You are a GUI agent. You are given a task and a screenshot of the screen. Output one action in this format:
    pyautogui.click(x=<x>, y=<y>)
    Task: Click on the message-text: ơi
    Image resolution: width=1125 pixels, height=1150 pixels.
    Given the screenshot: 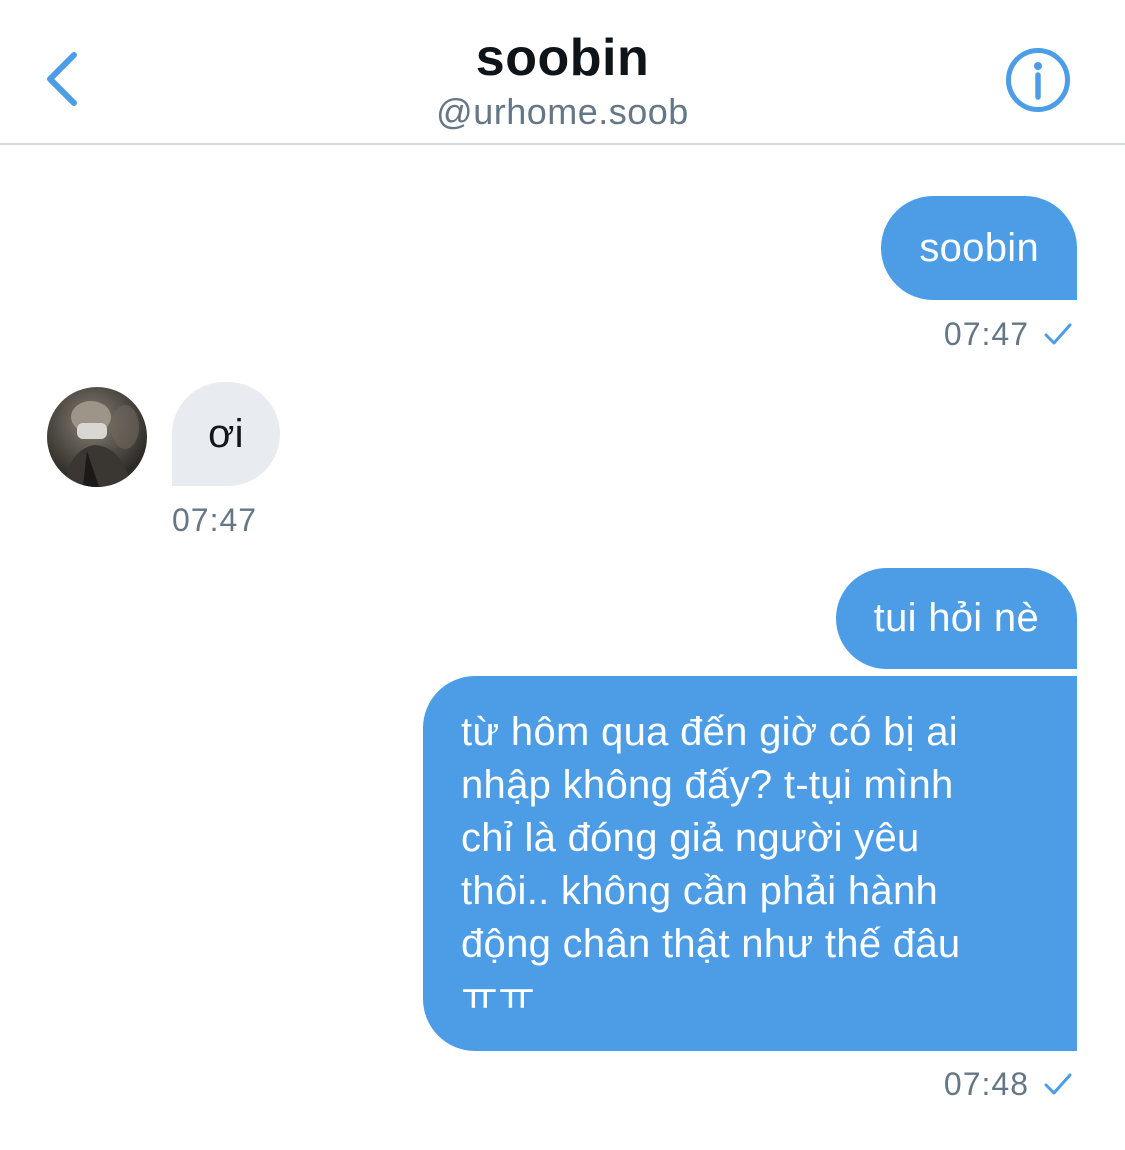 What is the action you would take?
    pyautogui.click(x=226, y=433)
    